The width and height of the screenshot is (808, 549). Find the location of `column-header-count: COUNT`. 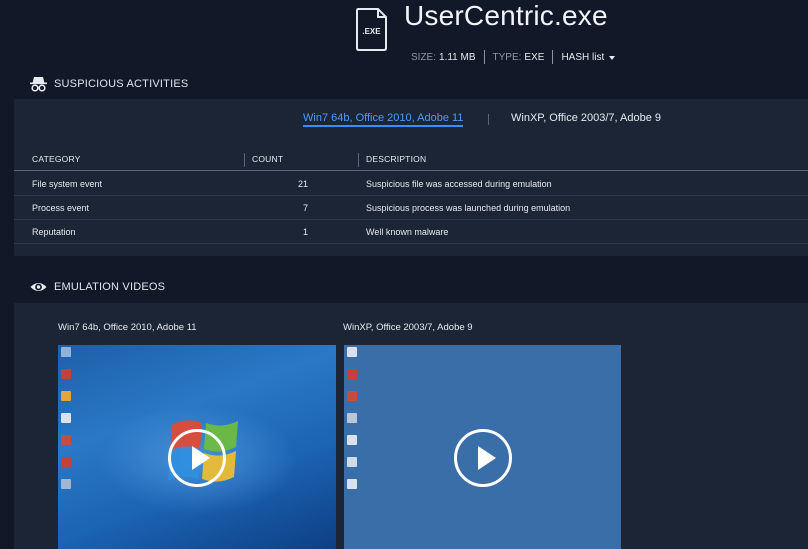

column-header-count: COUNT is located at coordinates (267, 159).